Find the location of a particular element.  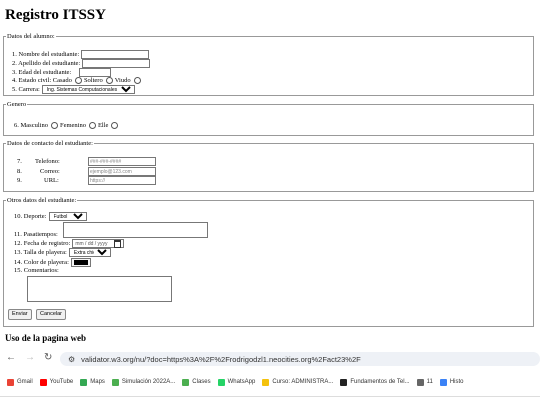

row-comentarios: 15. Comentarios: is located at coordinates (36, 270).